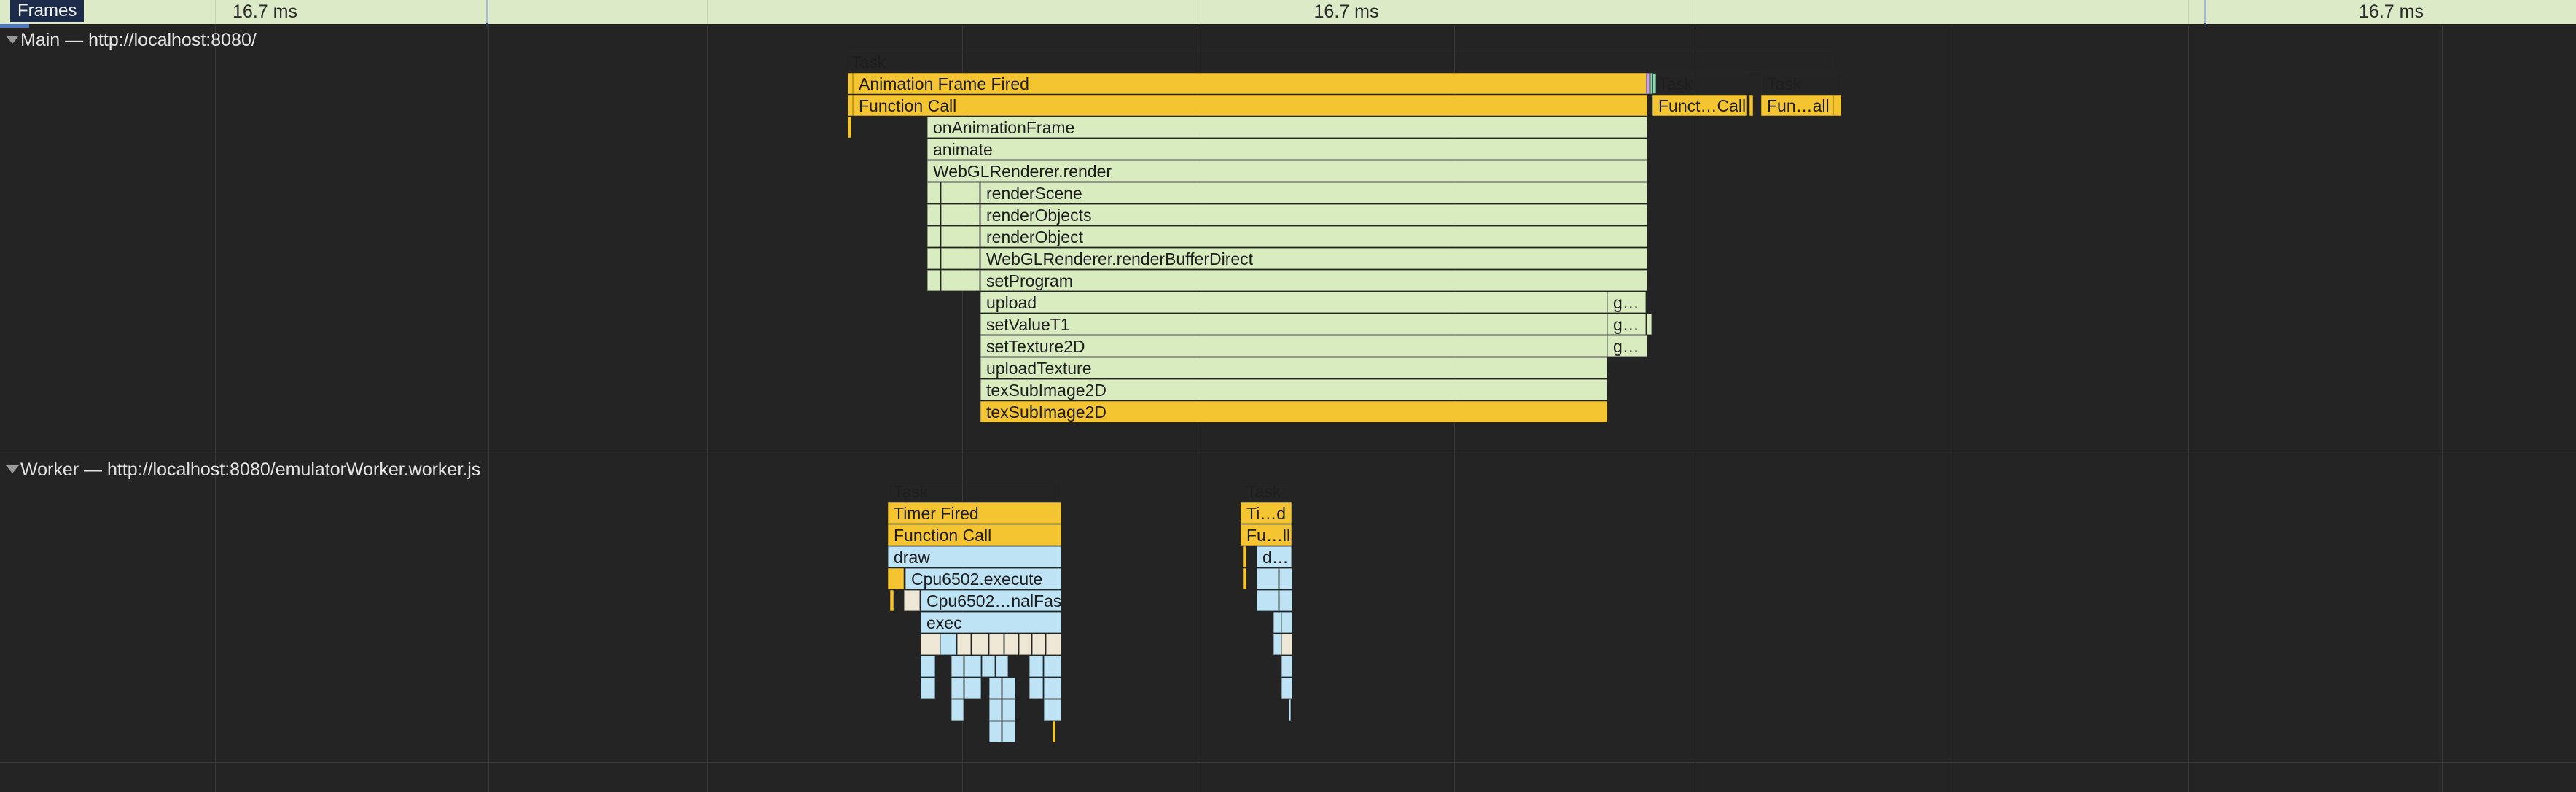 Image resolution: width=2576 pixels, height=792 pixels. Describe the element at coordinates (1313, 192) in the screenshot. I see `flame-bar: renderScene` at that location.